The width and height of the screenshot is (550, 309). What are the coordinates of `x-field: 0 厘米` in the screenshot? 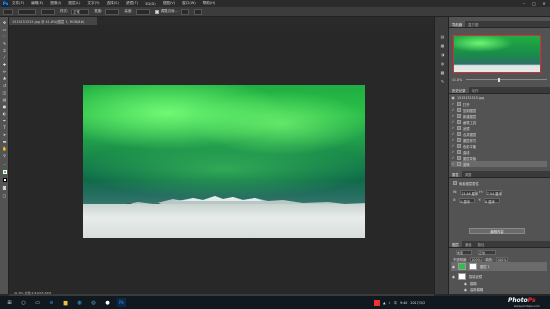 It's located at (467, 200).